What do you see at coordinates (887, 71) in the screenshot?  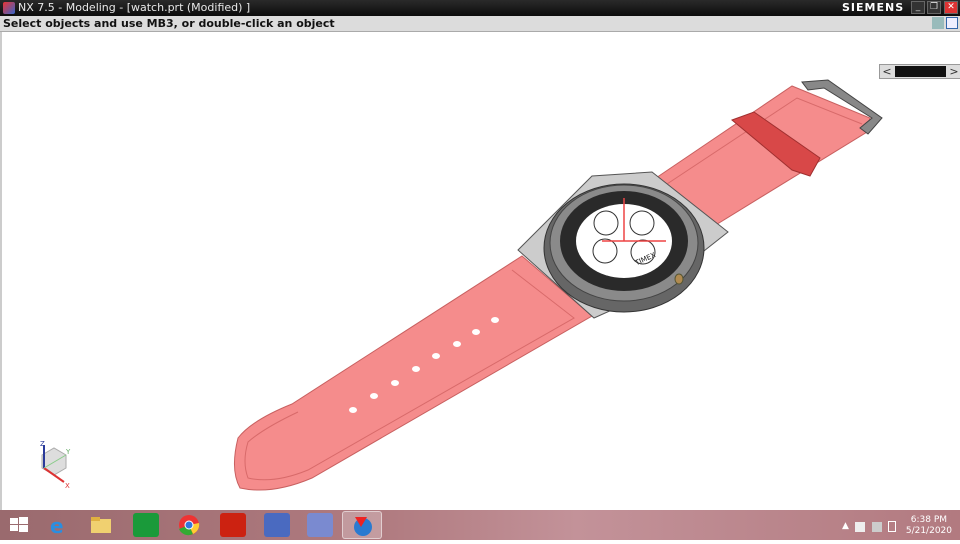 I see `scroll-left-button: <` at bounding box center [887, 71].